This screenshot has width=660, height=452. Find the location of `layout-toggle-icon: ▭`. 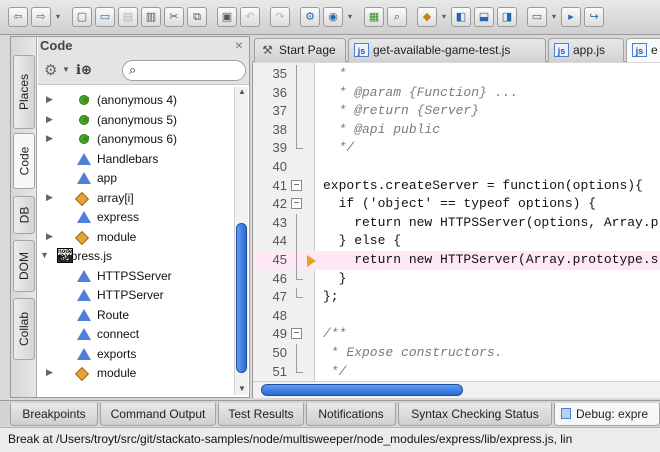

layout-toggle-icon: ▭ is located at coordinates (537, 17).